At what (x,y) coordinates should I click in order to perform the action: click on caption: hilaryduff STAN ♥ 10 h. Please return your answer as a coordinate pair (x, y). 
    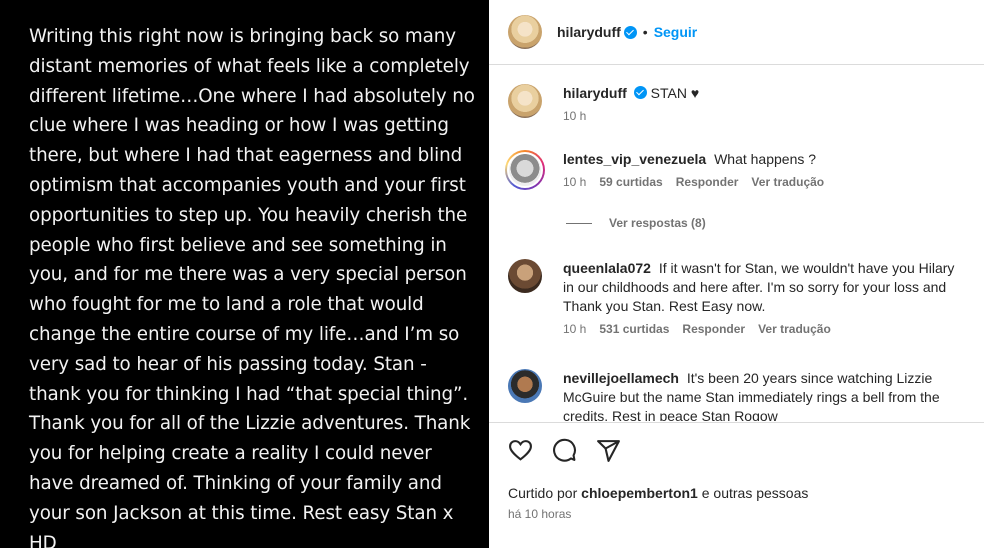
    Looking at the image, I should click on (603, 103).